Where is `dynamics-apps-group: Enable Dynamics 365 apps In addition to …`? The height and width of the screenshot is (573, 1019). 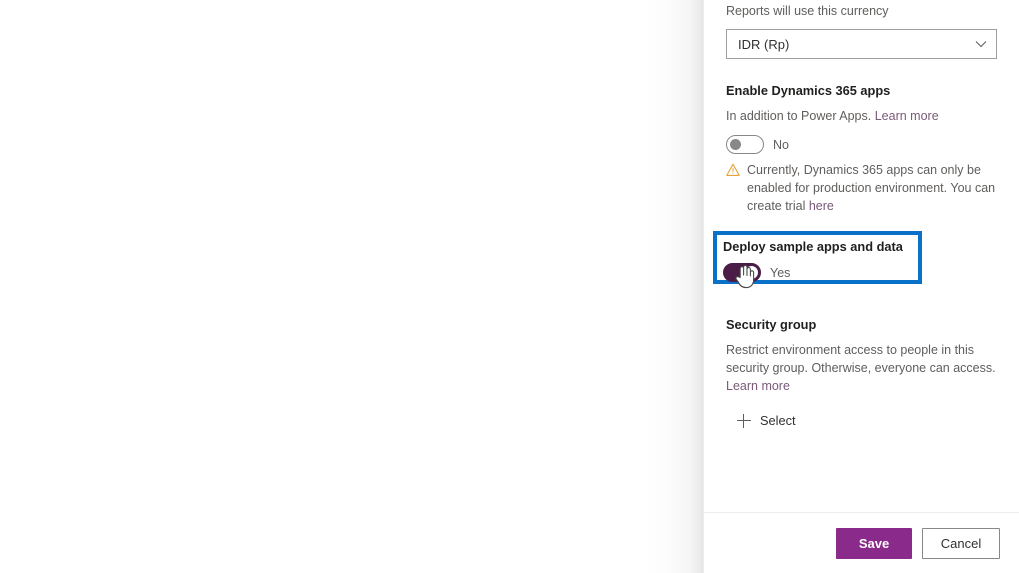
dynamics-apps-group: Enable Dynamics 365 apps In addition to … is located at coordinates (861, 149).